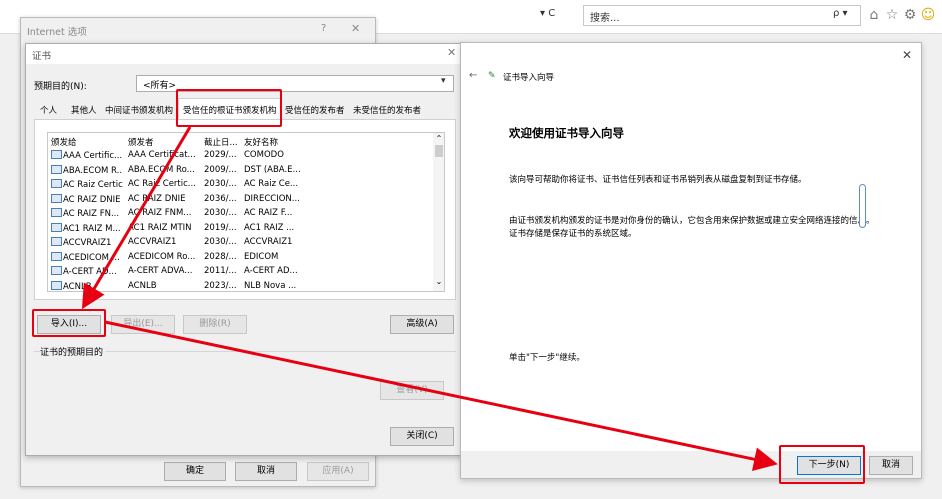  Describe the element at coordinates (136, 218) in the screenshot. I see `arrow-tab-to-import` at that location.